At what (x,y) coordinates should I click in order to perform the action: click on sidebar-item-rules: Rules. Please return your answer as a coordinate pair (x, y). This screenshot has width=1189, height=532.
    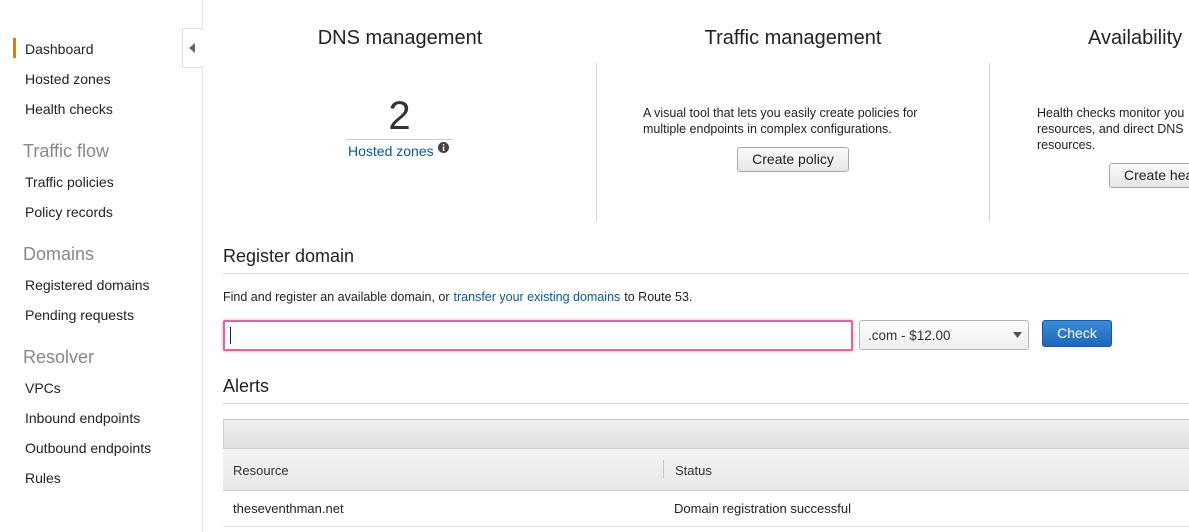
    Looking at the image, I should click on (43, 478).